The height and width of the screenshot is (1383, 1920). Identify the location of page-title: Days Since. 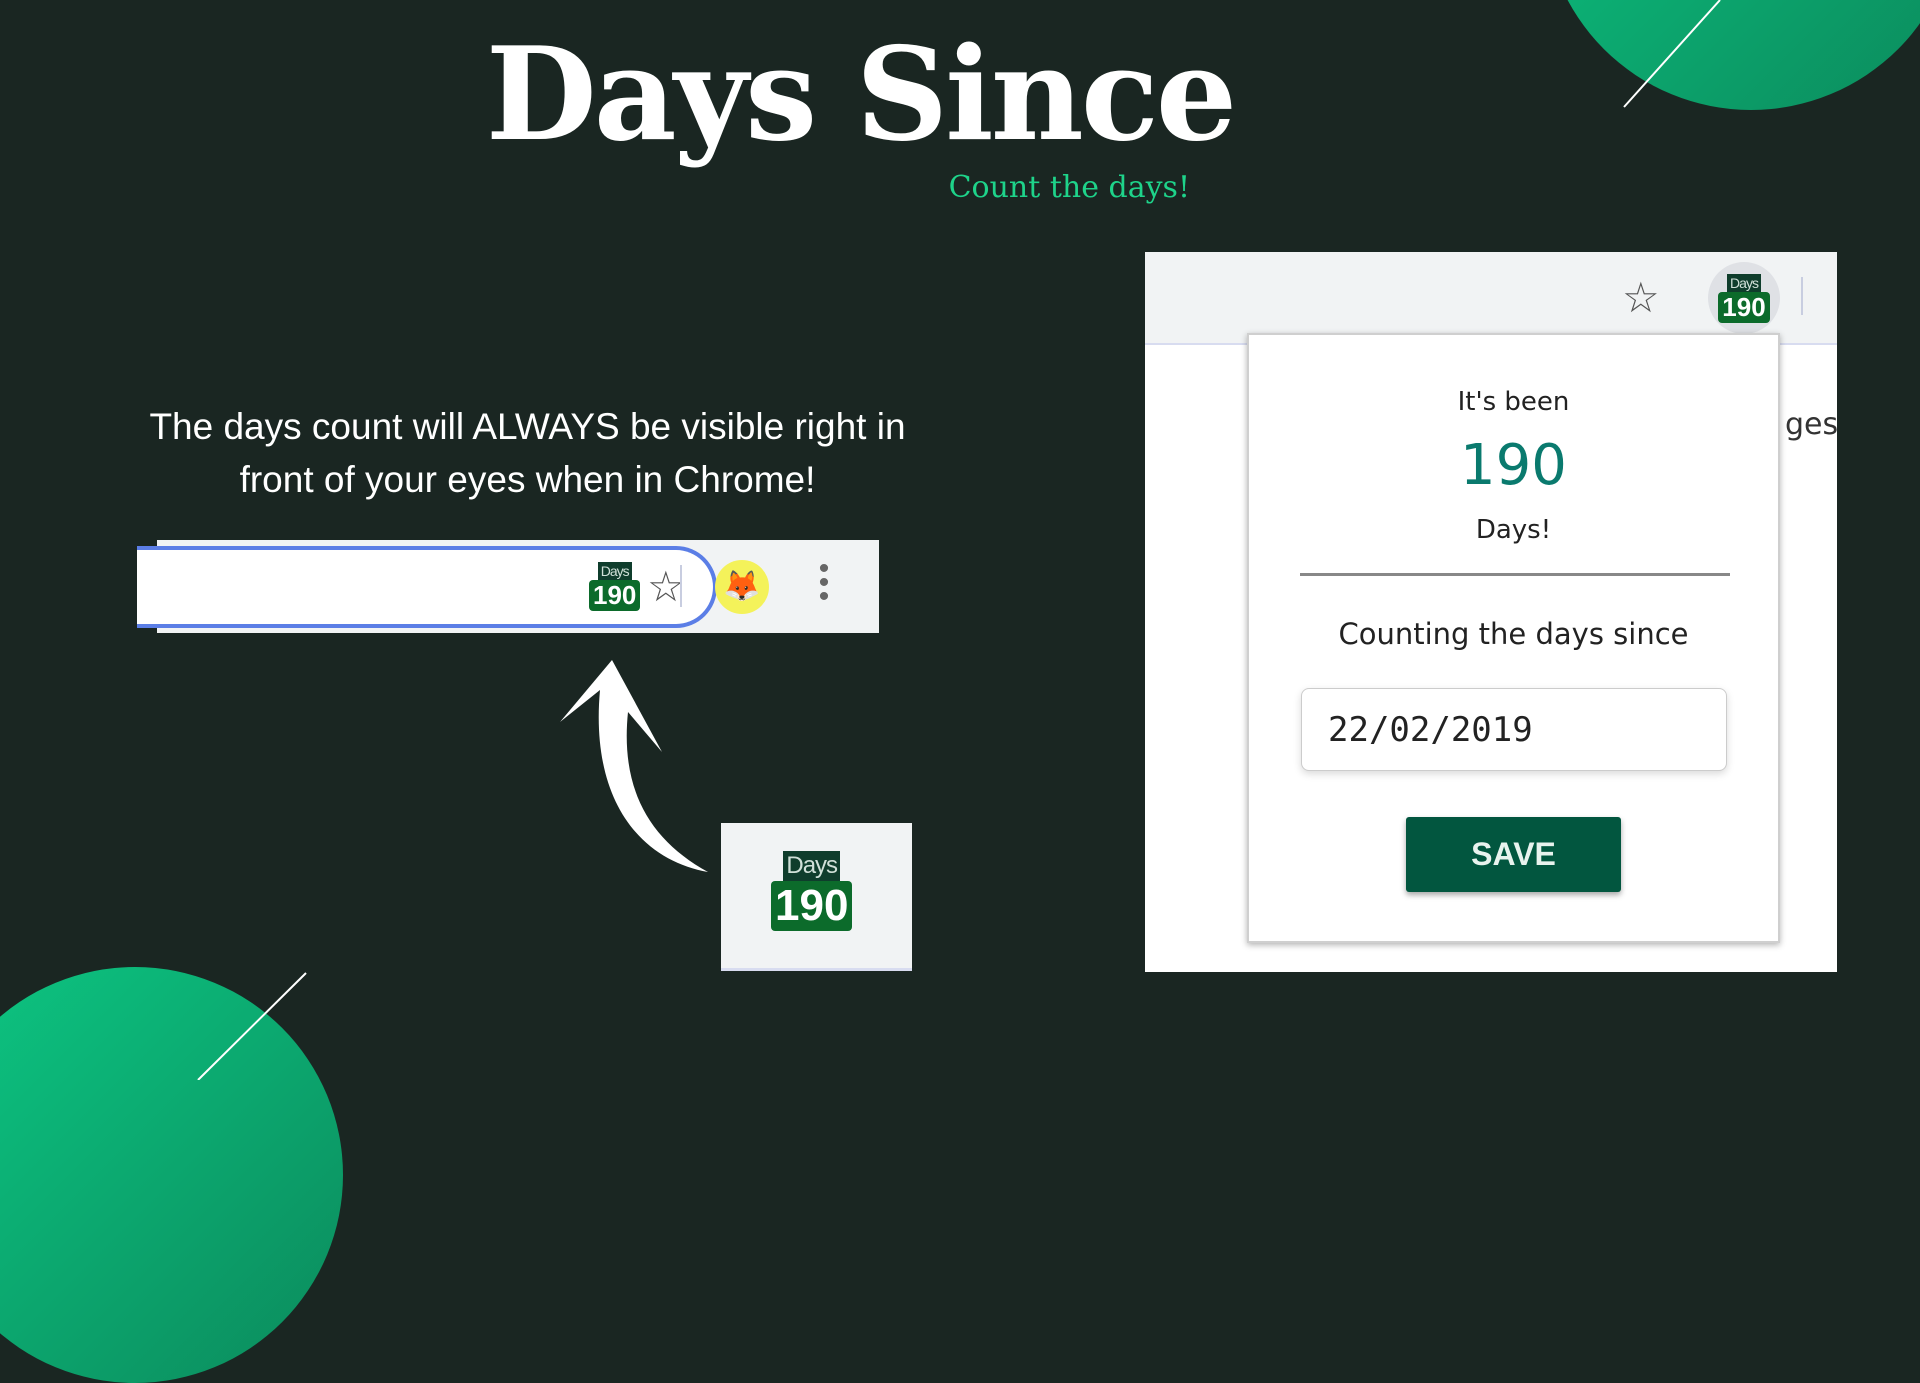
(861, 95).